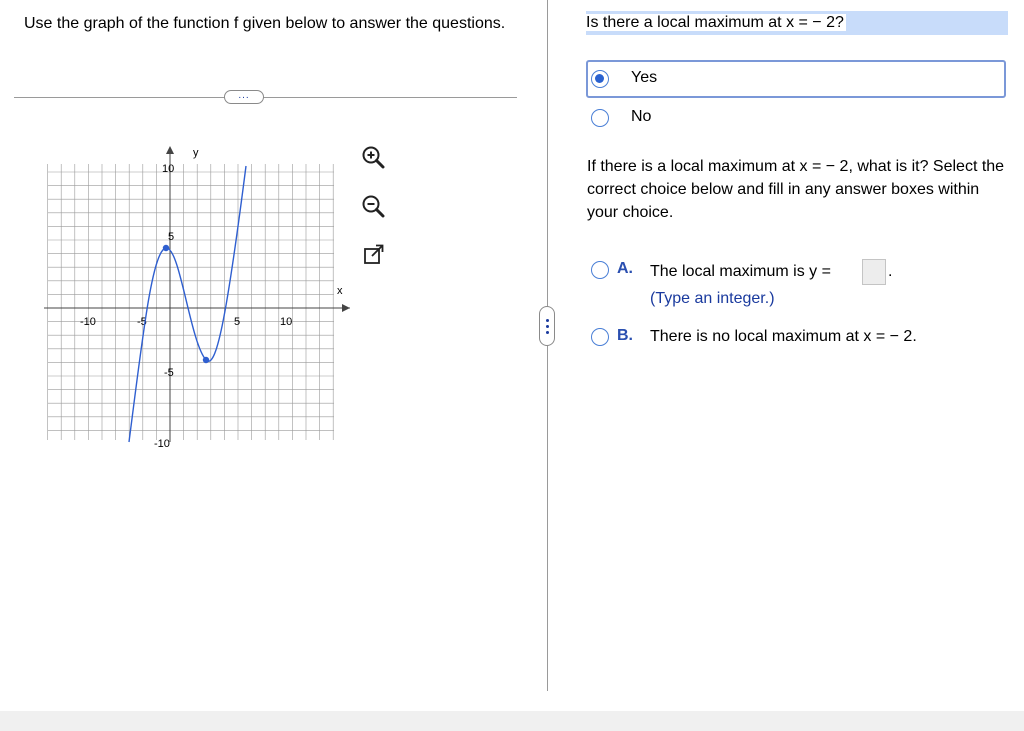 This screenshot has height=731, width=1024. I want to click on radio-yes, so click(600, 79).